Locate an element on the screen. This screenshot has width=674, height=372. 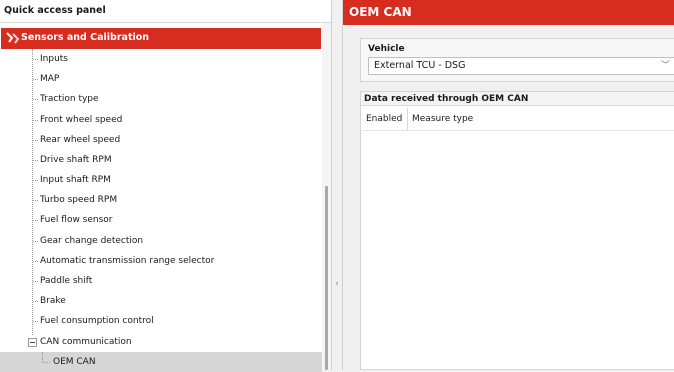
vehicle-group: Vehicle External TCU - DSG ﹀ is located at coordinates (517, 60).